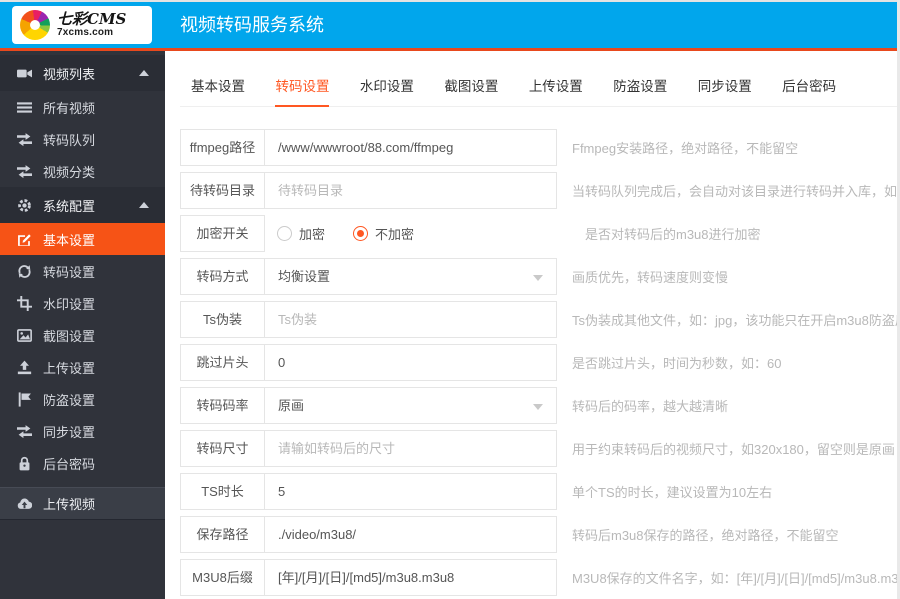 The width and height of the screenshot is (900, 599). I want to click on field-help: Ffmpeg安装路径，绝对路径，不能留空, so click(685, 148).